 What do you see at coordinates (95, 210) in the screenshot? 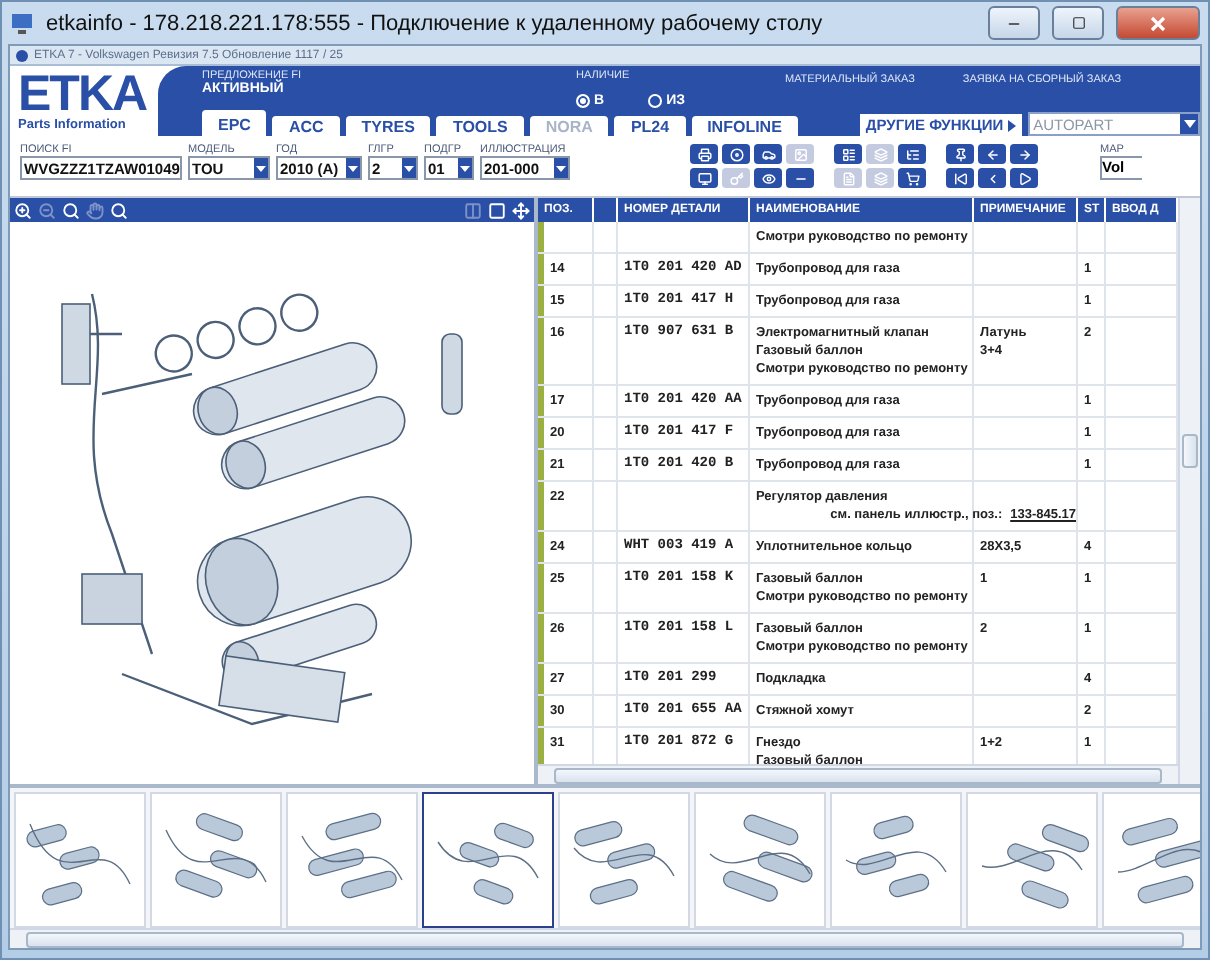
I see `hand-icon` at bounding box center [95, 210].